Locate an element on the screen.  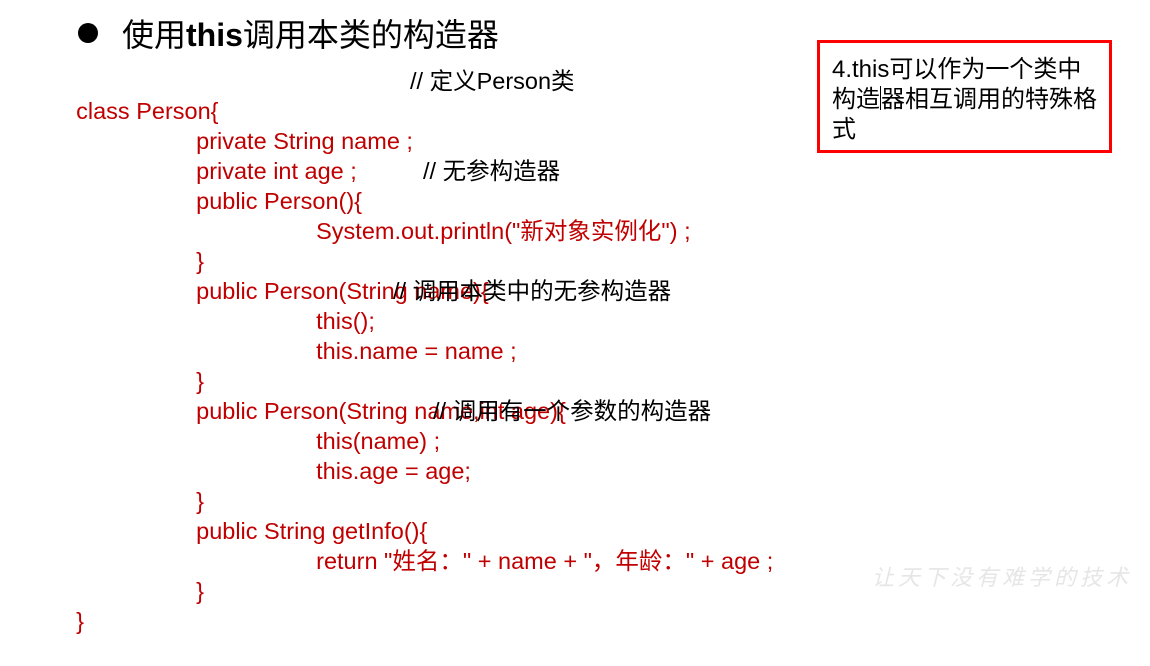
code-comment: // 无参构造器 is located at coordinates (492, 171).